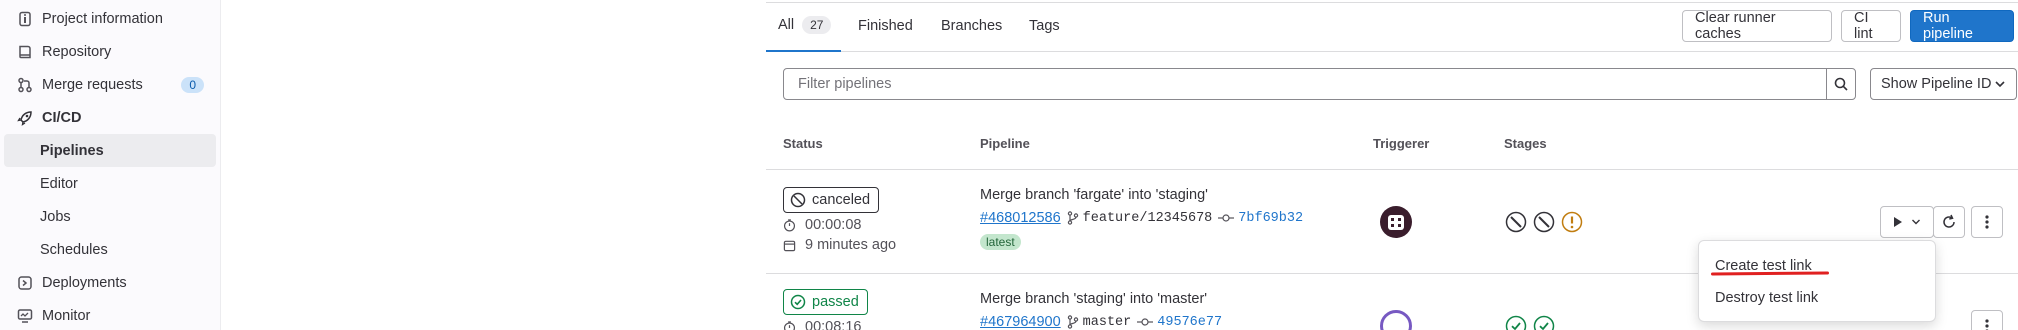 Image resolution: width=2018 pixels, height=330 pixels. I want to click on retry-button, so click(1949, 222).